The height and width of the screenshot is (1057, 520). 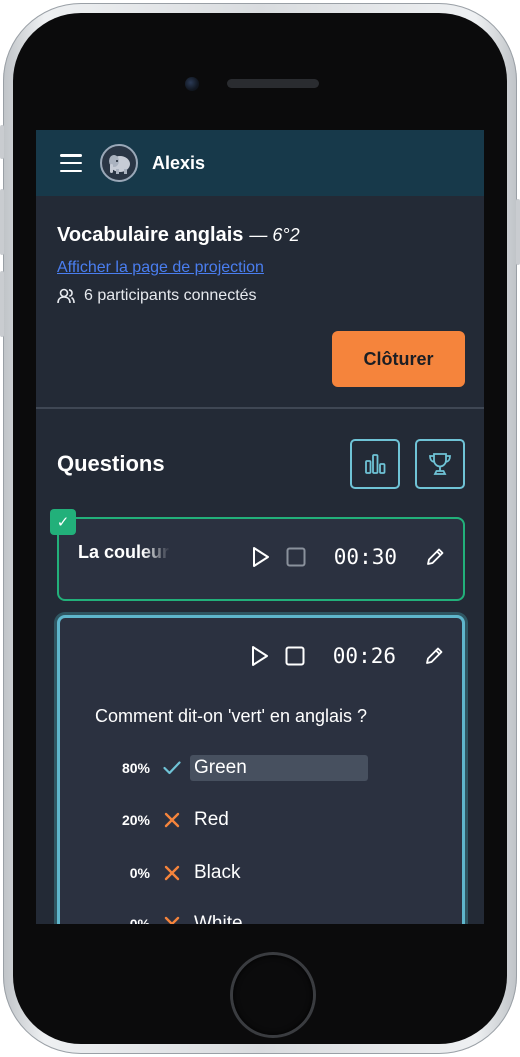 What do you see at coordinates (217, 872) in the screenshot?
I see `answer-text: Black` at bounding box center [217, 872].